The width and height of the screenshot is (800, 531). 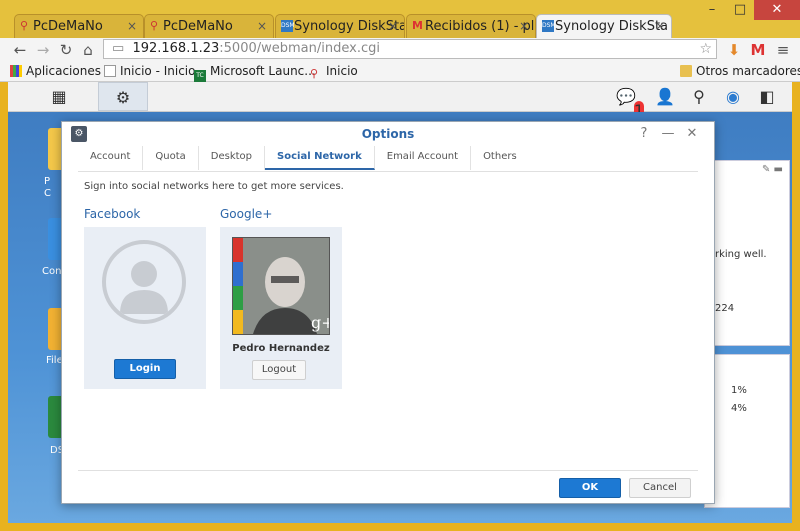 What do you see at coordinates (232, 158) in the screenshot?
I see `tab-desktop: Desktop` at bounding box center [232, 158].